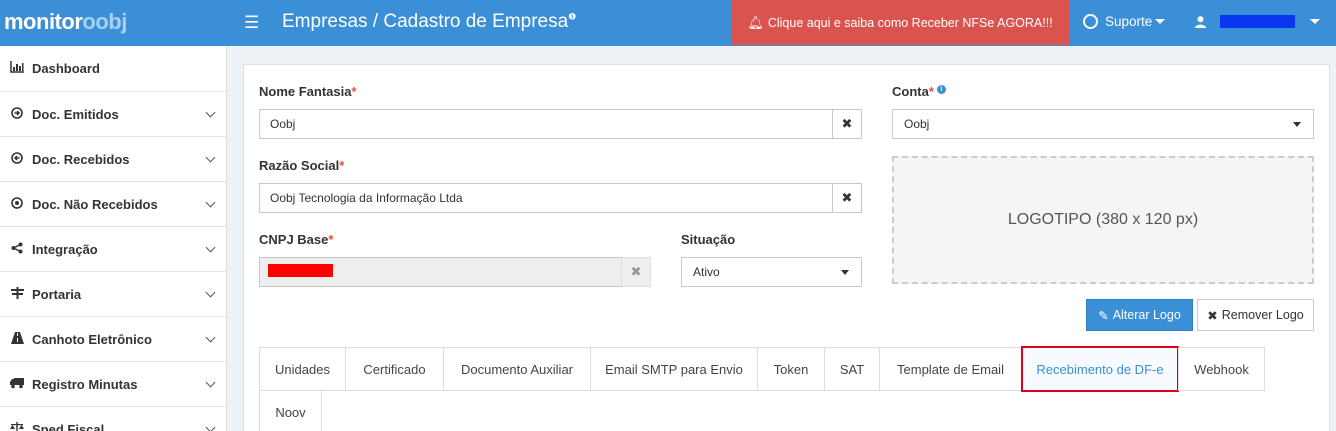 The width and height of the screenshot is (1336, 431). I want to click on logo-dropzone: LOGOTIPO (380 x 120 px), so click(1103, 220).